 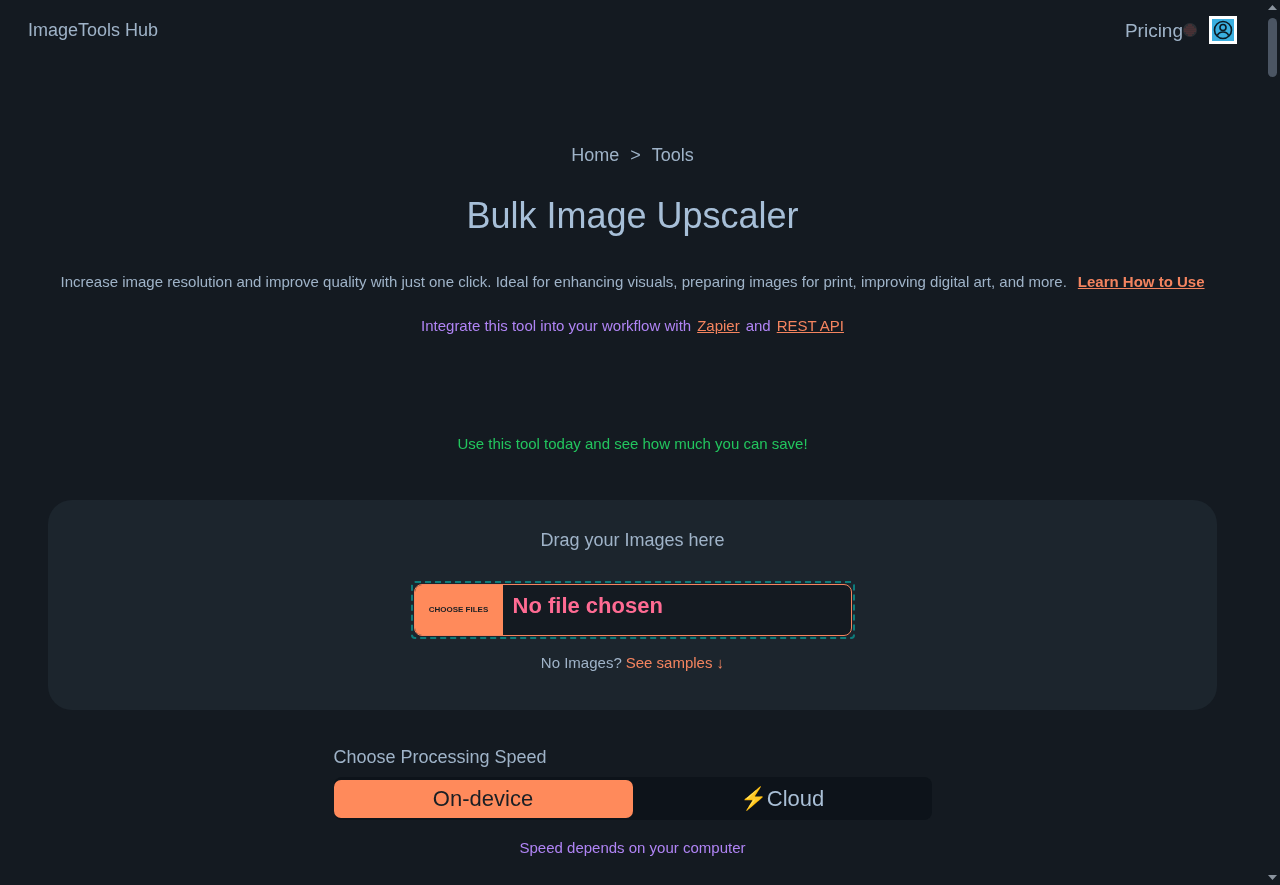 I want to click on promo-text: Use this tool today and see how much you can save!, so click(x=632, y=444).